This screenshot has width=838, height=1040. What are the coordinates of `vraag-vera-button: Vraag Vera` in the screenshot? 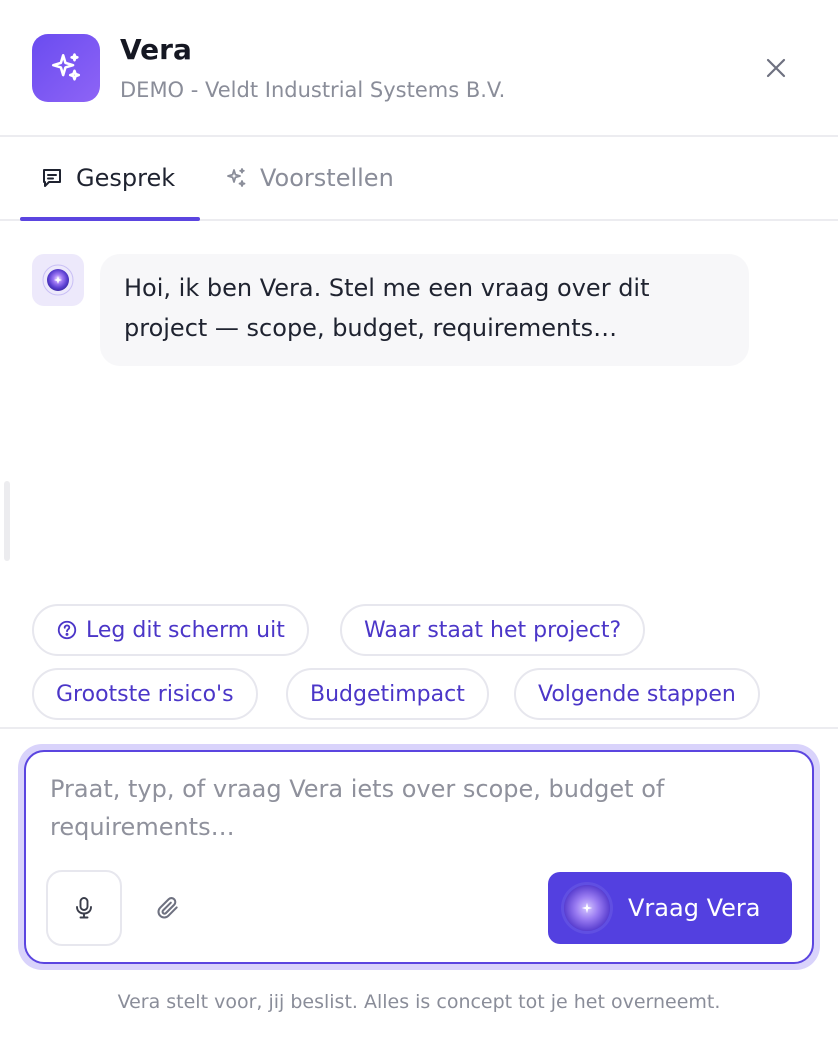 It's located at (670, 908).